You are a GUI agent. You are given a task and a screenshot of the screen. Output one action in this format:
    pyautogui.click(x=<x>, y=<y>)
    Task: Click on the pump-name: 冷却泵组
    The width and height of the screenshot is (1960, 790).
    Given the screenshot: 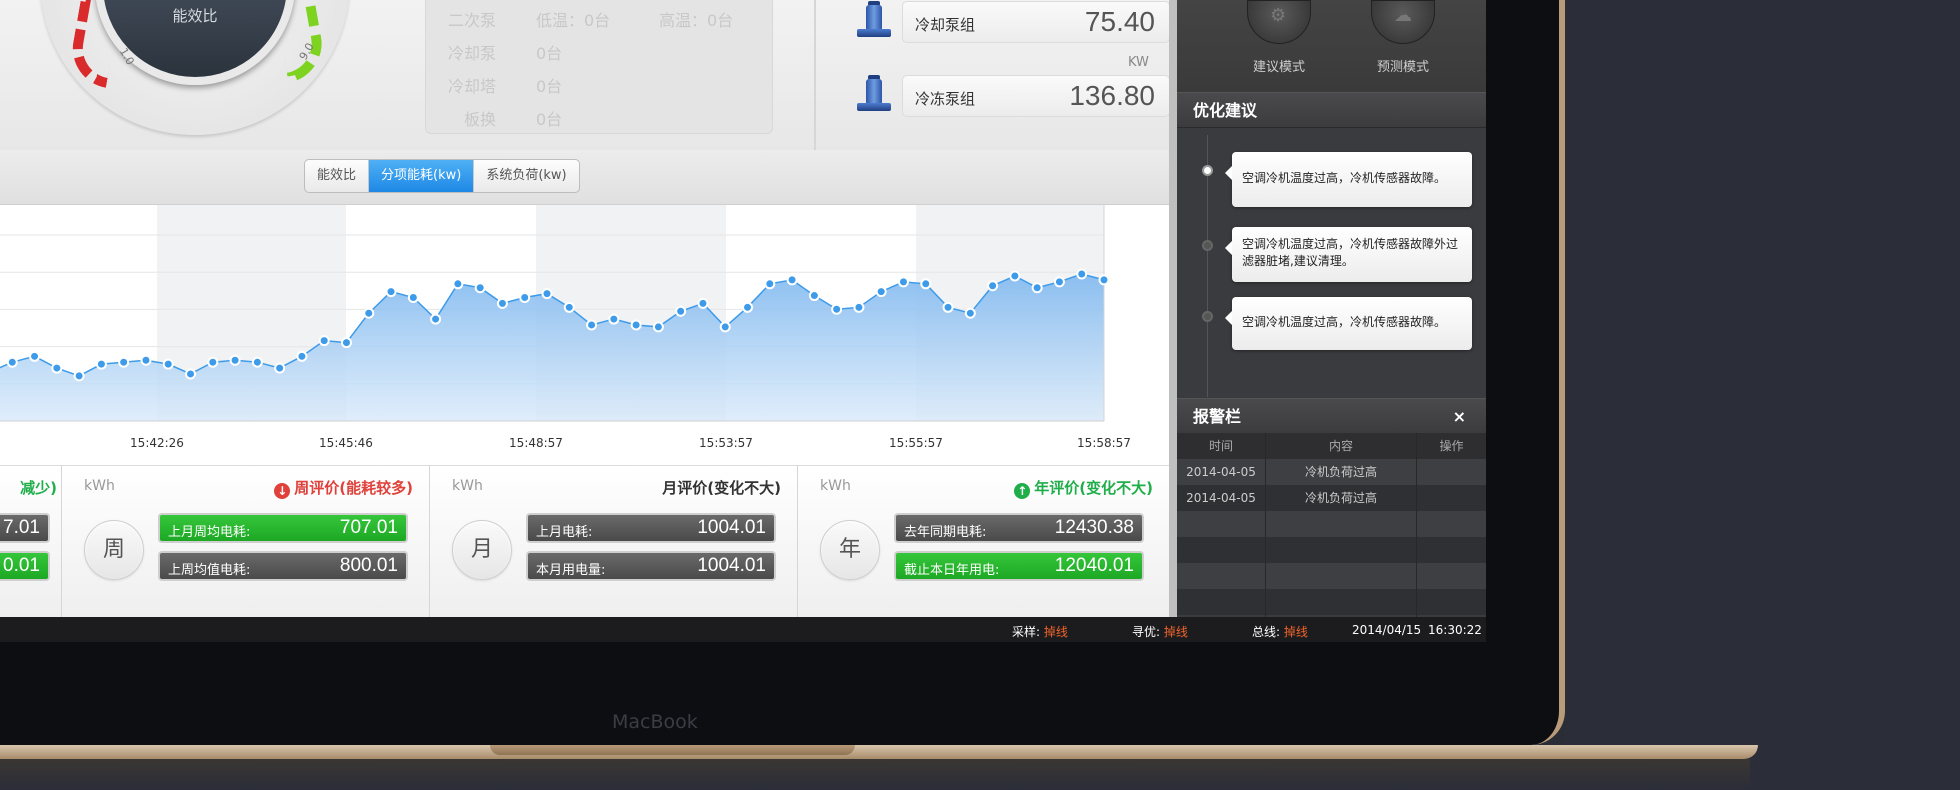 What is the action you would take?
    pyautogui.click(x=945, y=25)
    